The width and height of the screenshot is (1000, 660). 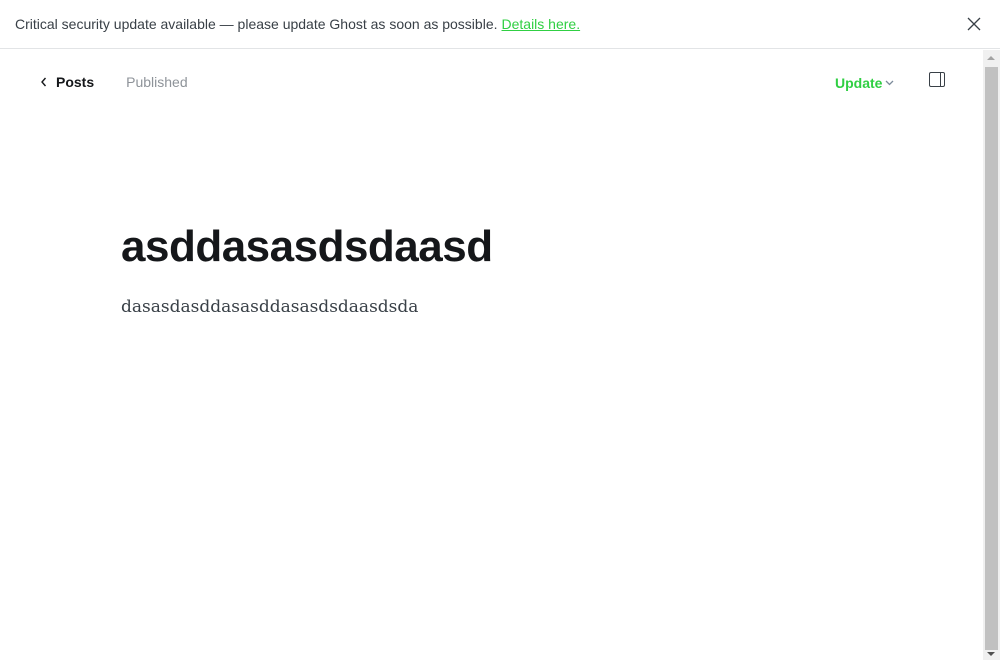 What do you see at coordinates (541, 24) in the screenshot?
I see `details-link: Details here.` at bounding box center [541, 24].